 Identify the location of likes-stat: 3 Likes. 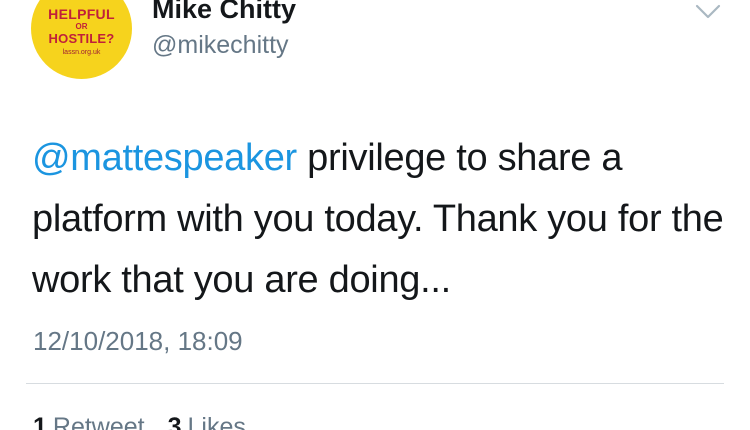
(207, 421).